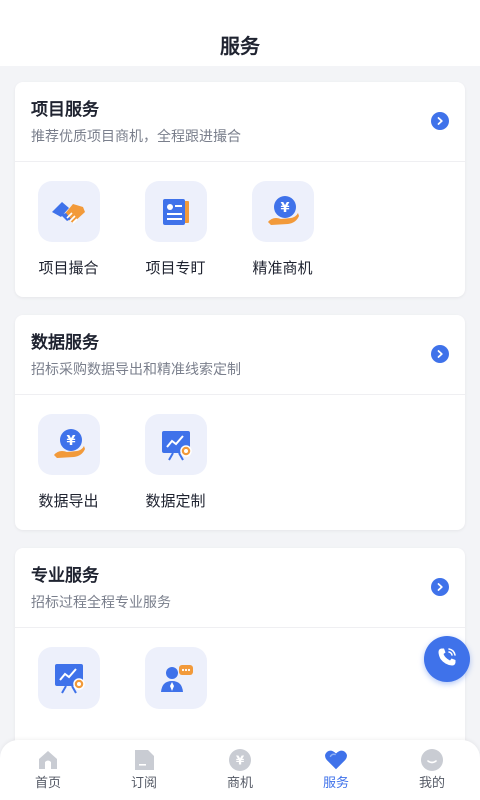 The width and height of the screenshot is (480, 800). What do you see at coordinates (68, 268) in the screenshot?
I see `tile-label: 项目撮合` at bounding box center [68, 268].